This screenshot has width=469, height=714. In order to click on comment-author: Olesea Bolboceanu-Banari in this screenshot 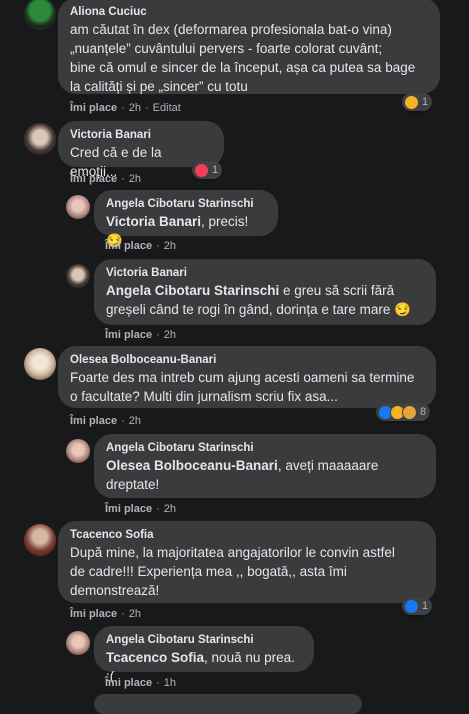, I will do `click(247, 360)`.